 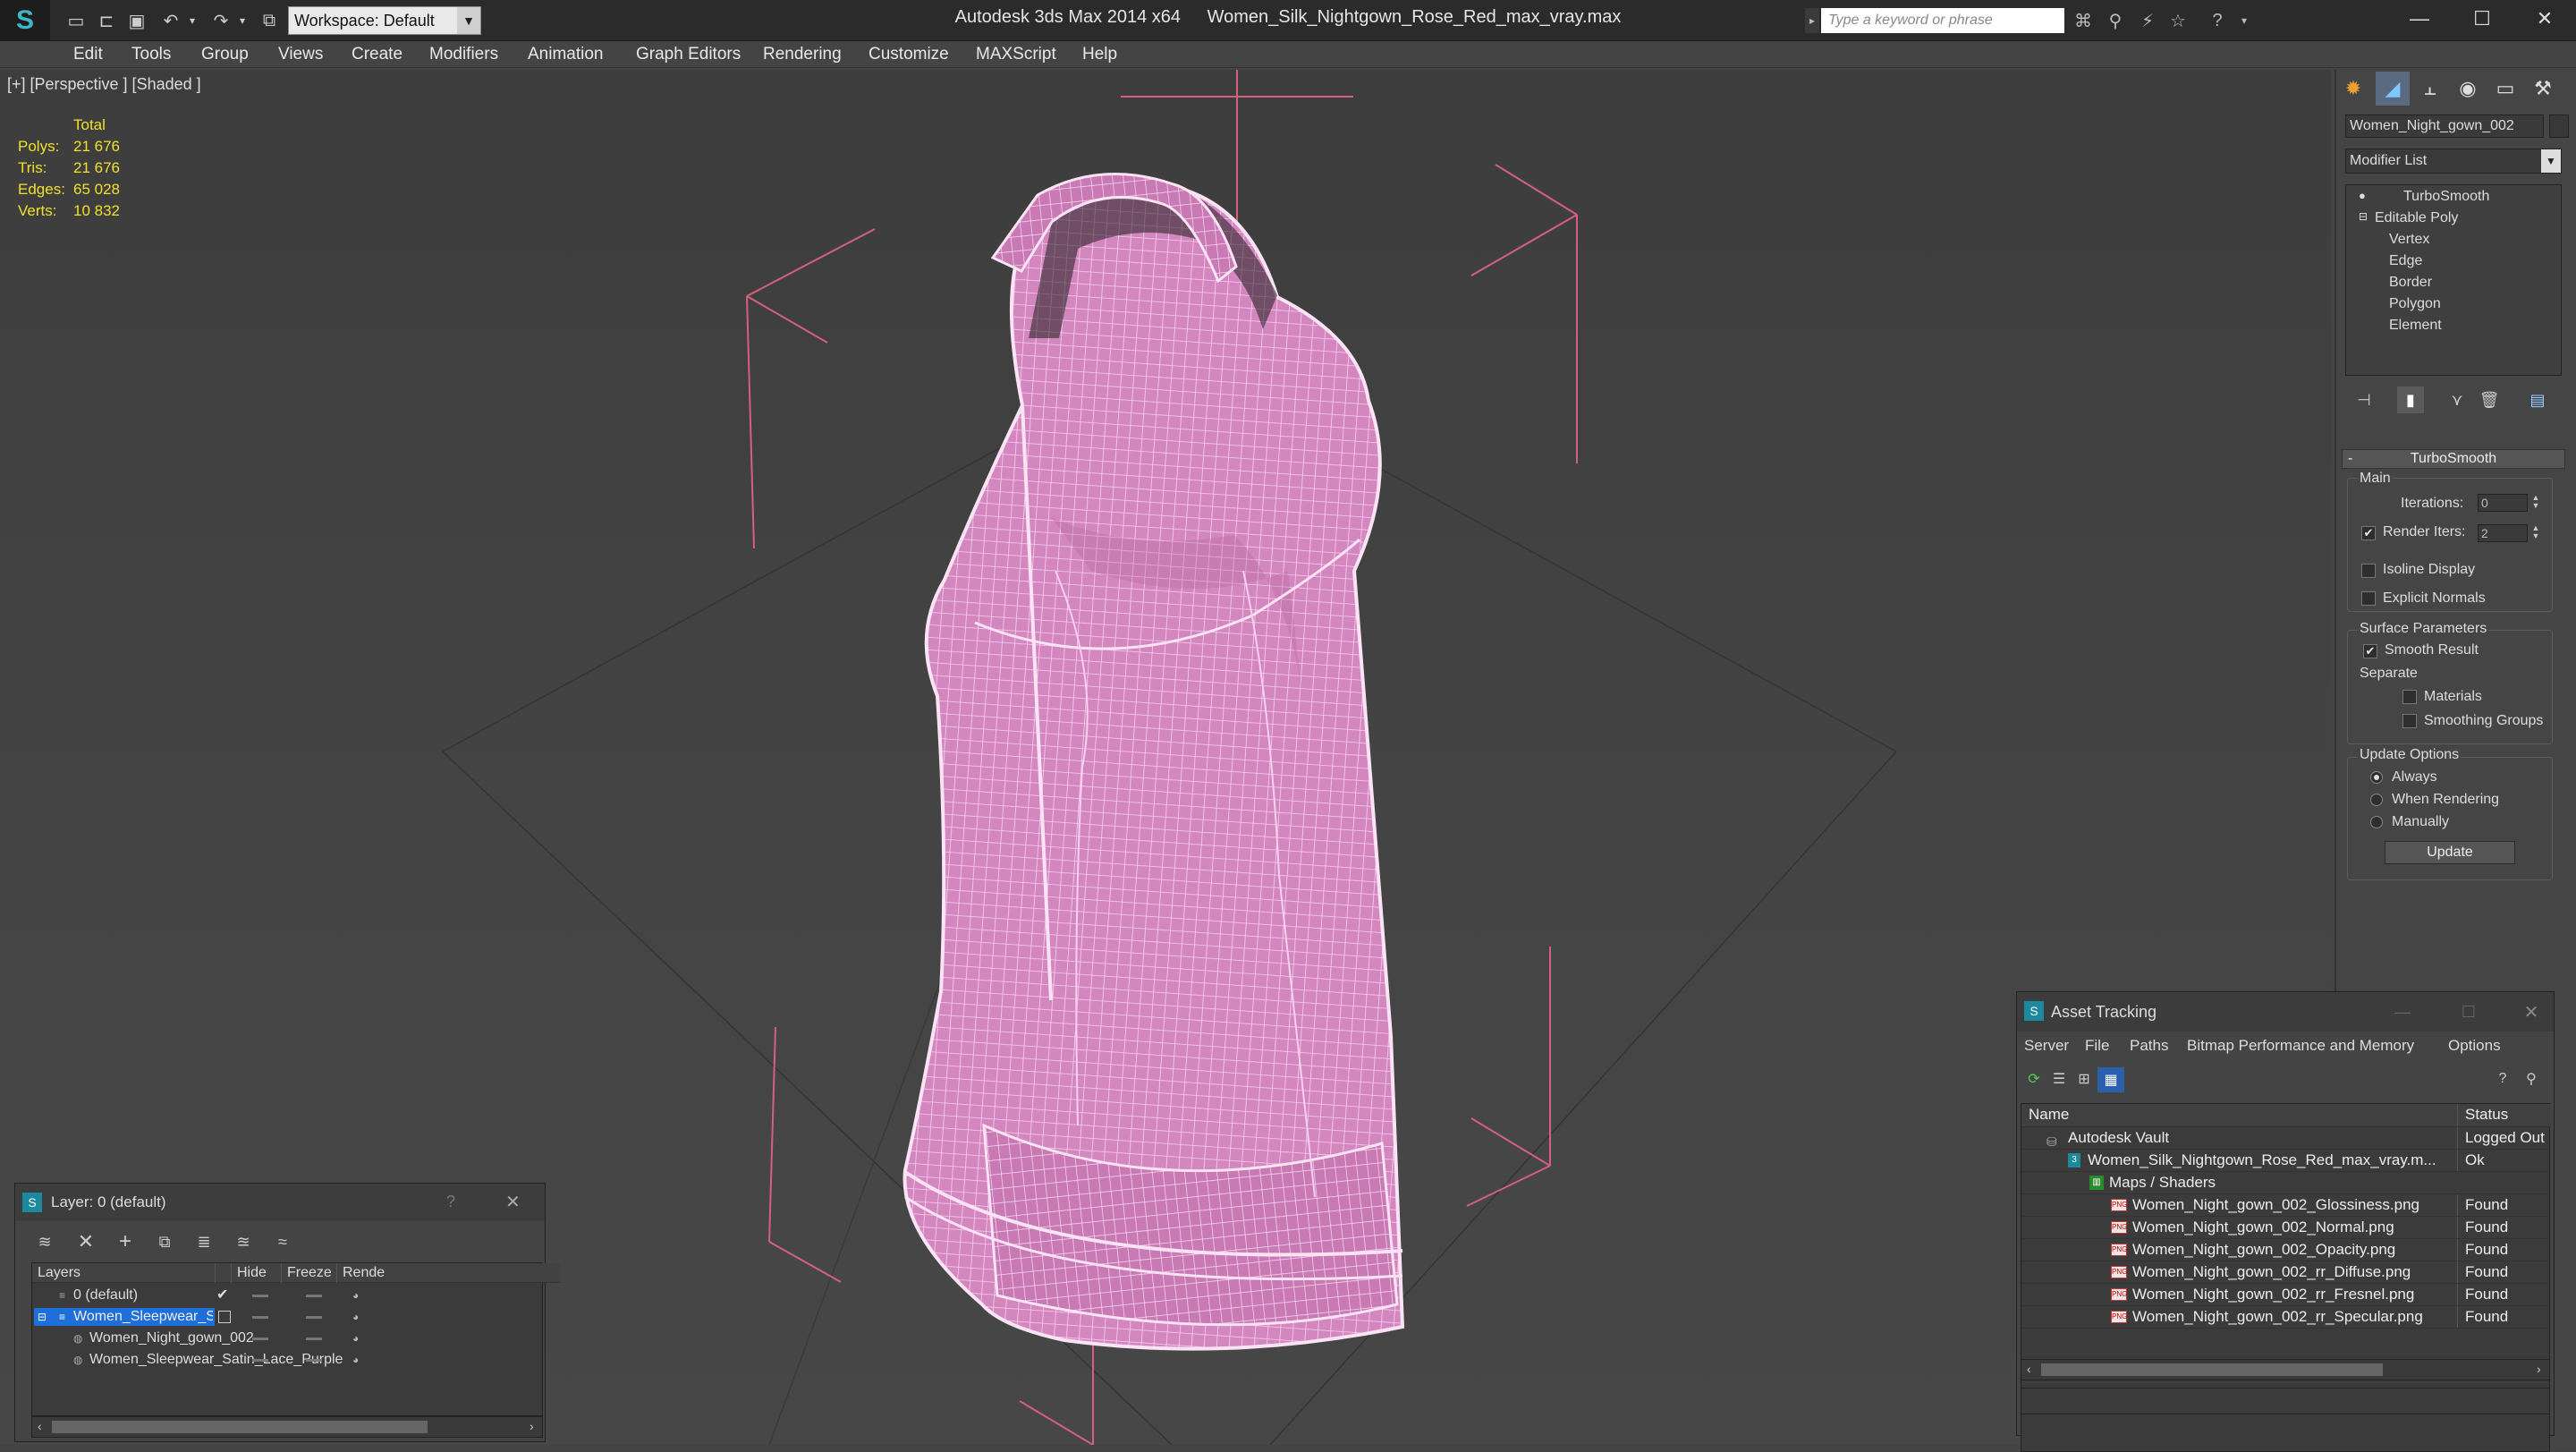 I want to click on search-expand-icon: ▸, so click(x=1812, y=20).